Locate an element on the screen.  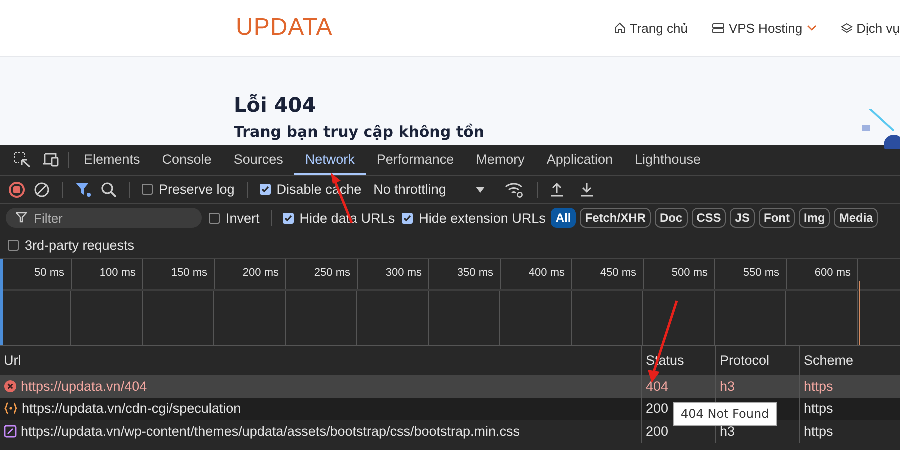
devtools-tab: Memory is located at coordinates (500, 160).